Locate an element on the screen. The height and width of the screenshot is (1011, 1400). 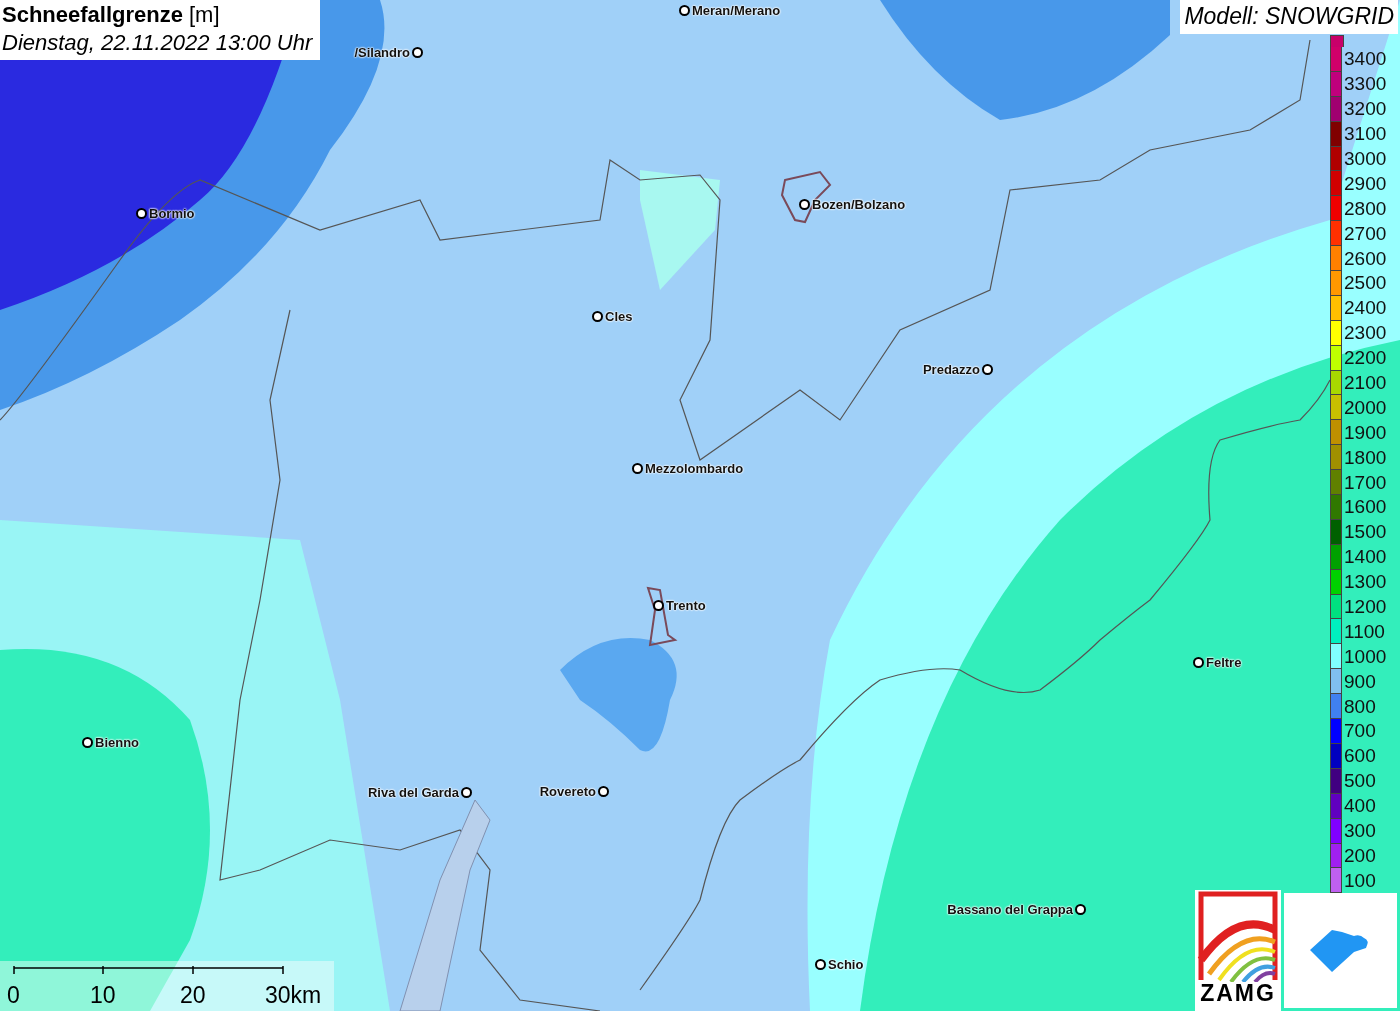
legend-label: 2400 is located at coordinates (1365, 308).